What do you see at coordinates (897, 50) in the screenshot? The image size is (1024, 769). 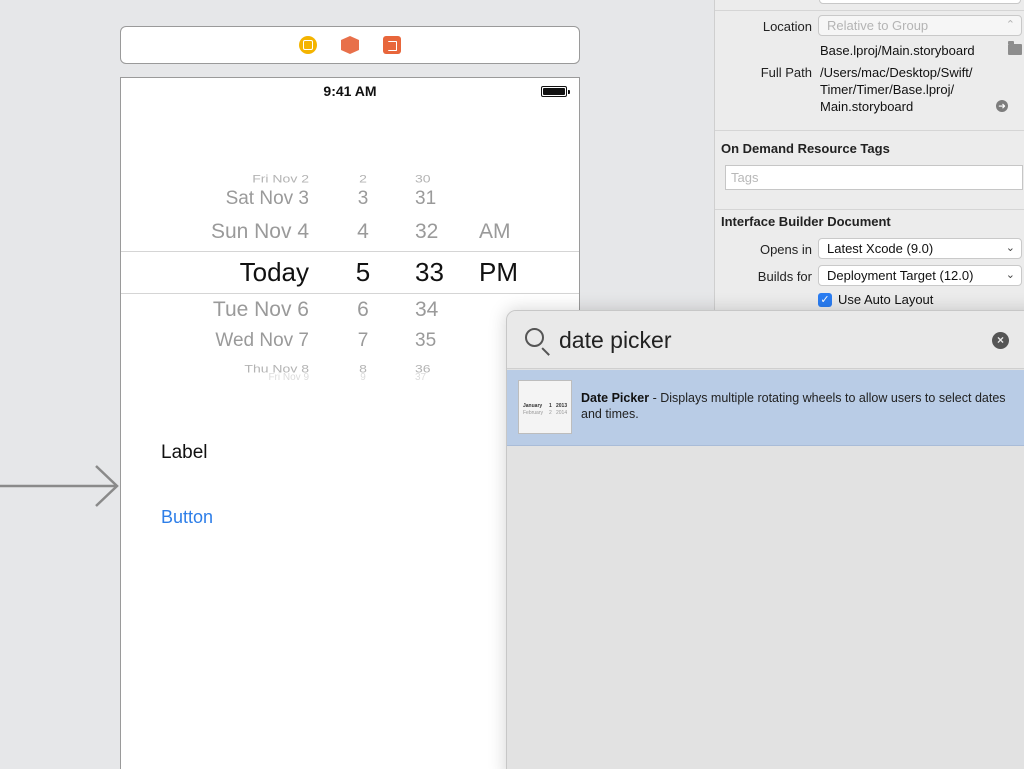 I see `file-name: Base.lproj/Main.storyboard` at bounding box center [897, 50].